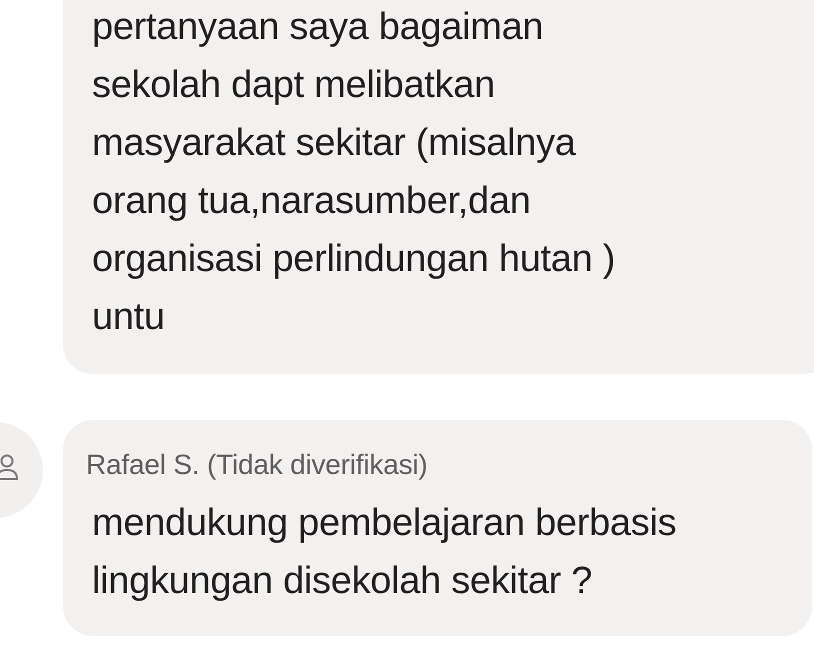 This screenshot has width=814, height=652. Describe the element at coordinates (257, 465) in the screenshot. I see `author-name: Rafael S. (Tidak diverifikasi)` at that location.